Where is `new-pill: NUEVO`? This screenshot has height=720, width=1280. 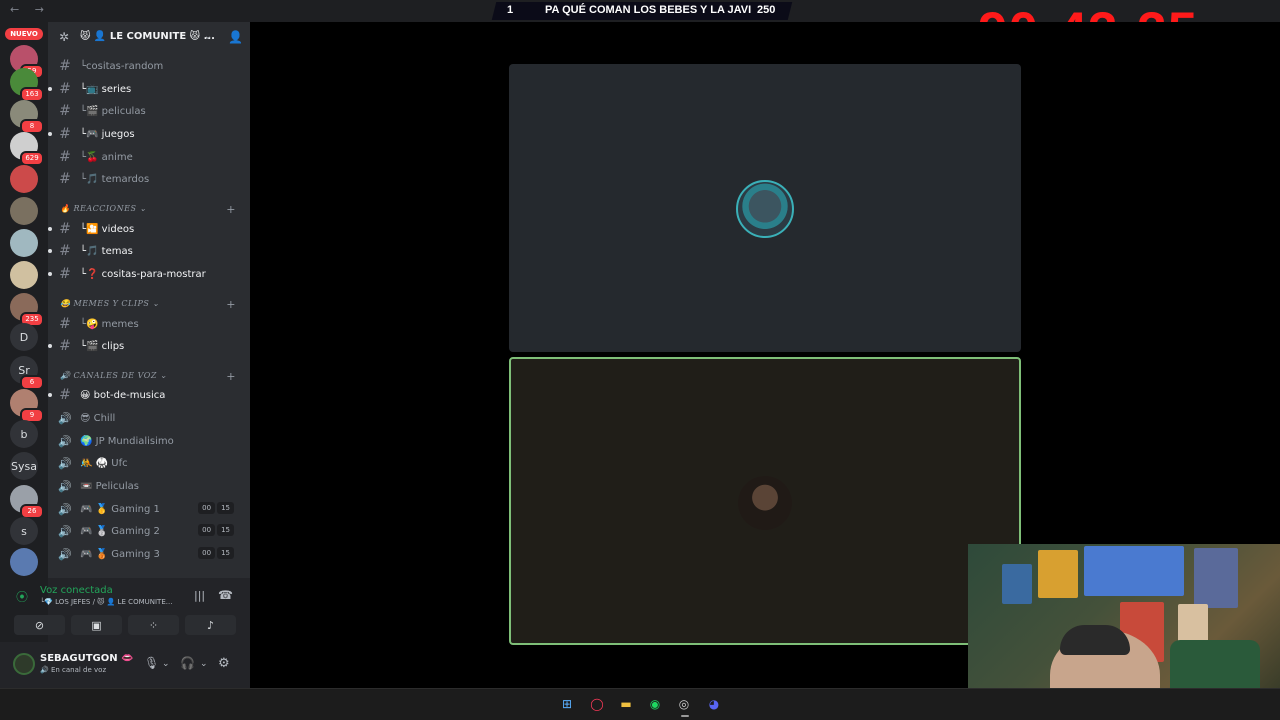
new-pill: NUEVO is located at coordinates (24, 34).